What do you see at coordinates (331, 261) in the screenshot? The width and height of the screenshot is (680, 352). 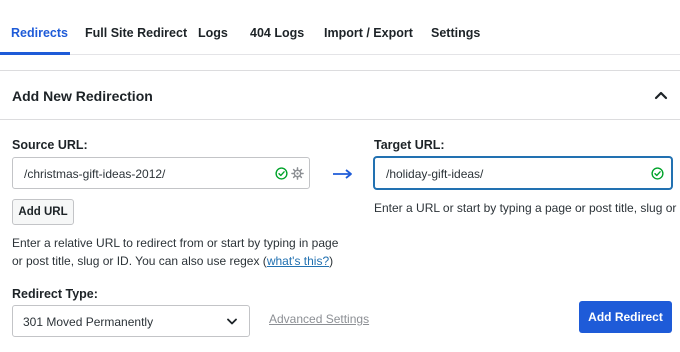 I see `source-help-suffix: )` at bounding box center [331, 261].